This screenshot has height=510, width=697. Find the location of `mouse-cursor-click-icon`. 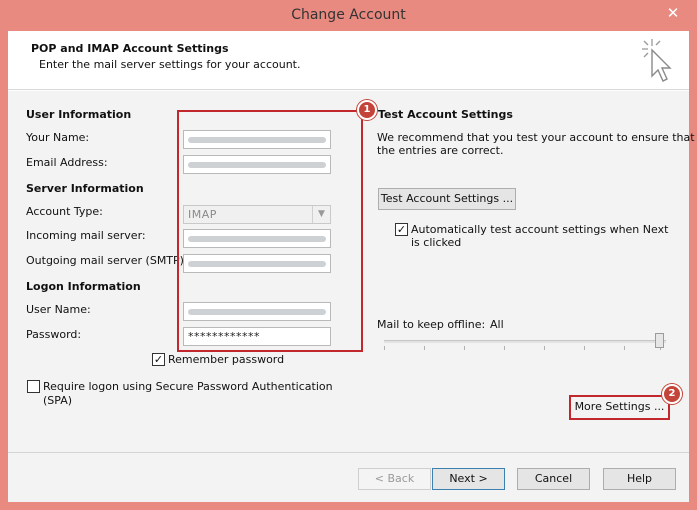

mouse-cursor-click-icon is located at coordinates (657, 60).